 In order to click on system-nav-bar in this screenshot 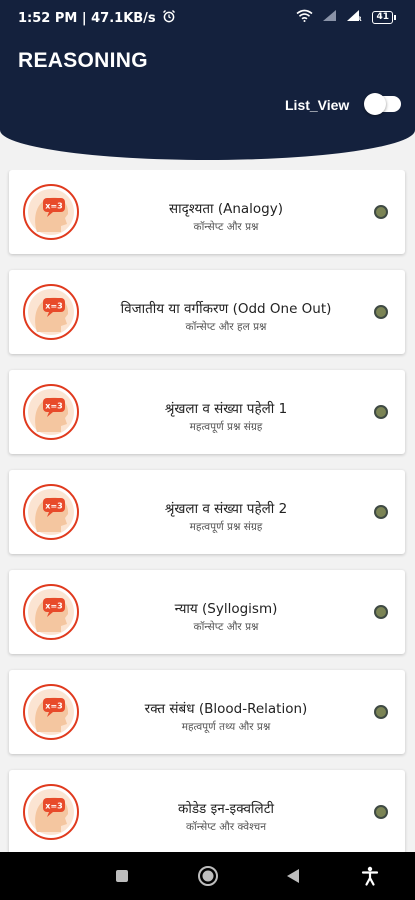, I will do `click(207, 876)`.